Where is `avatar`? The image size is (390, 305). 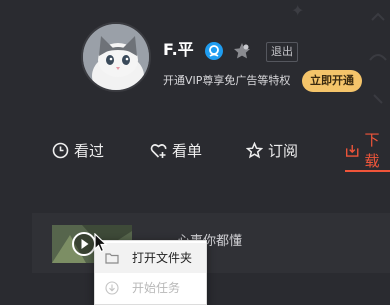 avatar is located at coordinates (116, 57).